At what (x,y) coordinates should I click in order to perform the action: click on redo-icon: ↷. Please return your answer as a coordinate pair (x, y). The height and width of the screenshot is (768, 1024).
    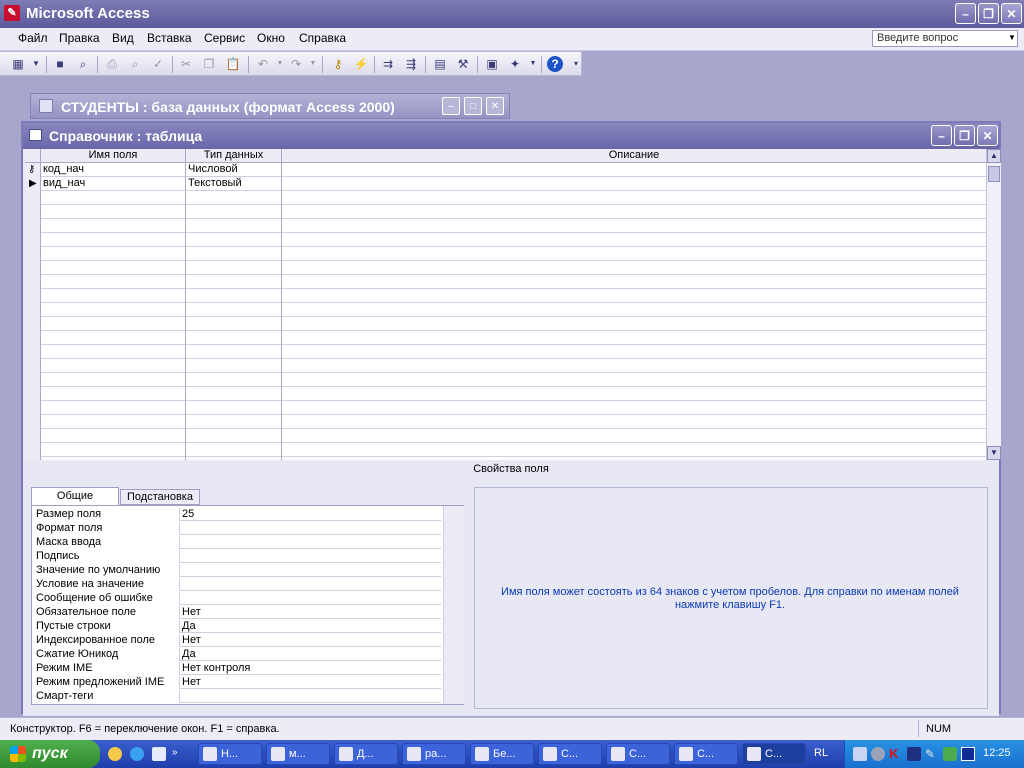
    Looking at the image, I should click on (296, 64).